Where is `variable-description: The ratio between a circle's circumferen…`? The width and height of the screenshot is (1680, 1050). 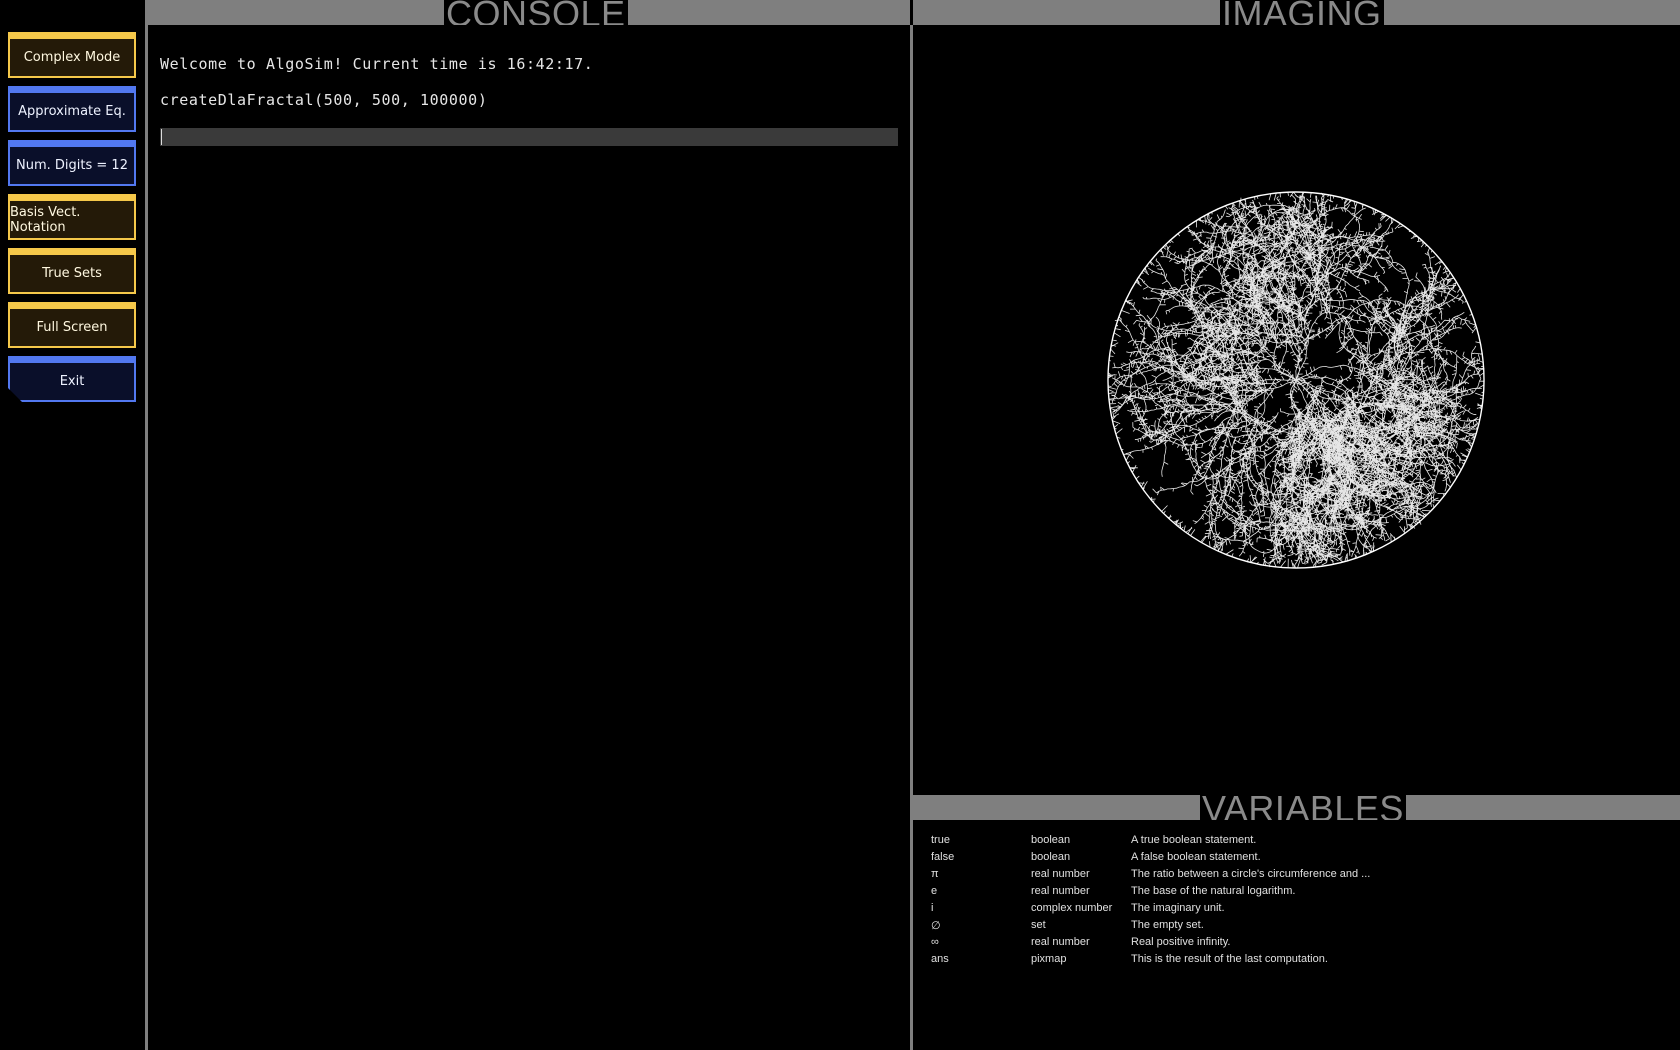
variable-description: The ratio between a circle's circumferen… is located at coordinates (1251, 874).